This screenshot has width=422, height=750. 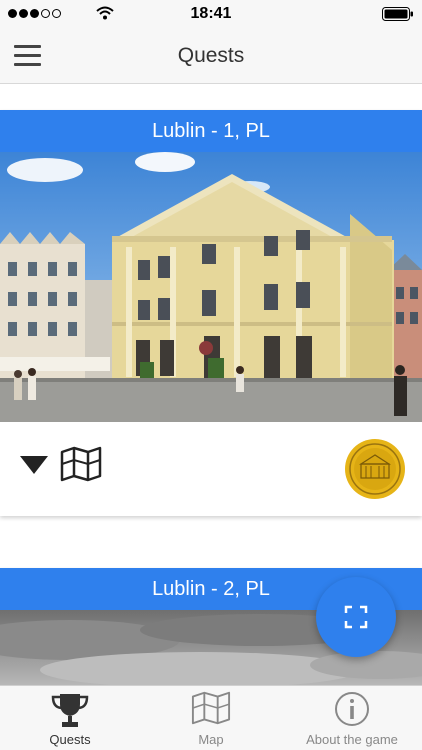 I want to click on expand-triangle-icon, so click(x=34, y=465).